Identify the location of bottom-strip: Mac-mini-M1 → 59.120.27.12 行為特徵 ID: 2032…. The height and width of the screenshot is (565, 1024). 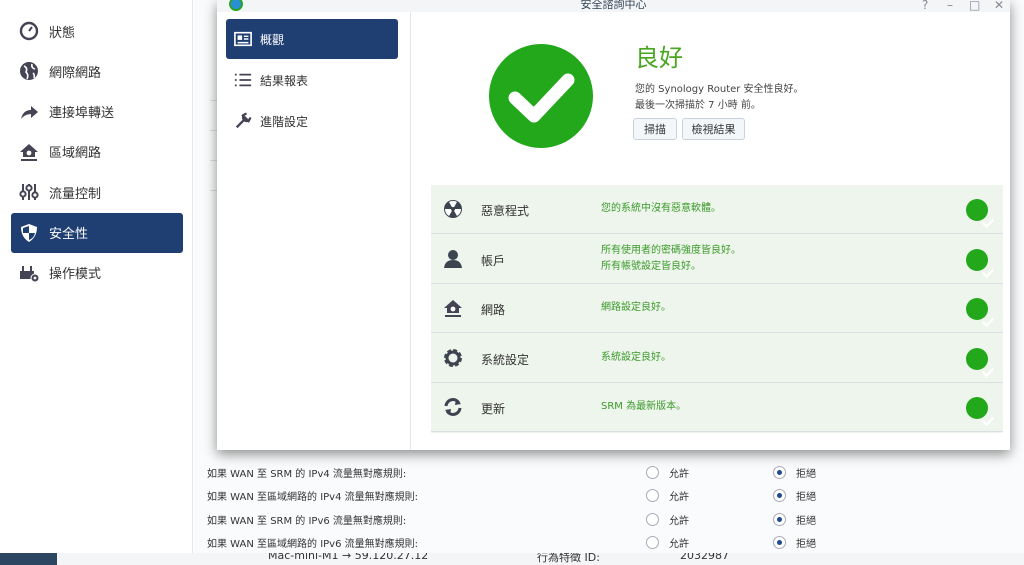
(540, 559).